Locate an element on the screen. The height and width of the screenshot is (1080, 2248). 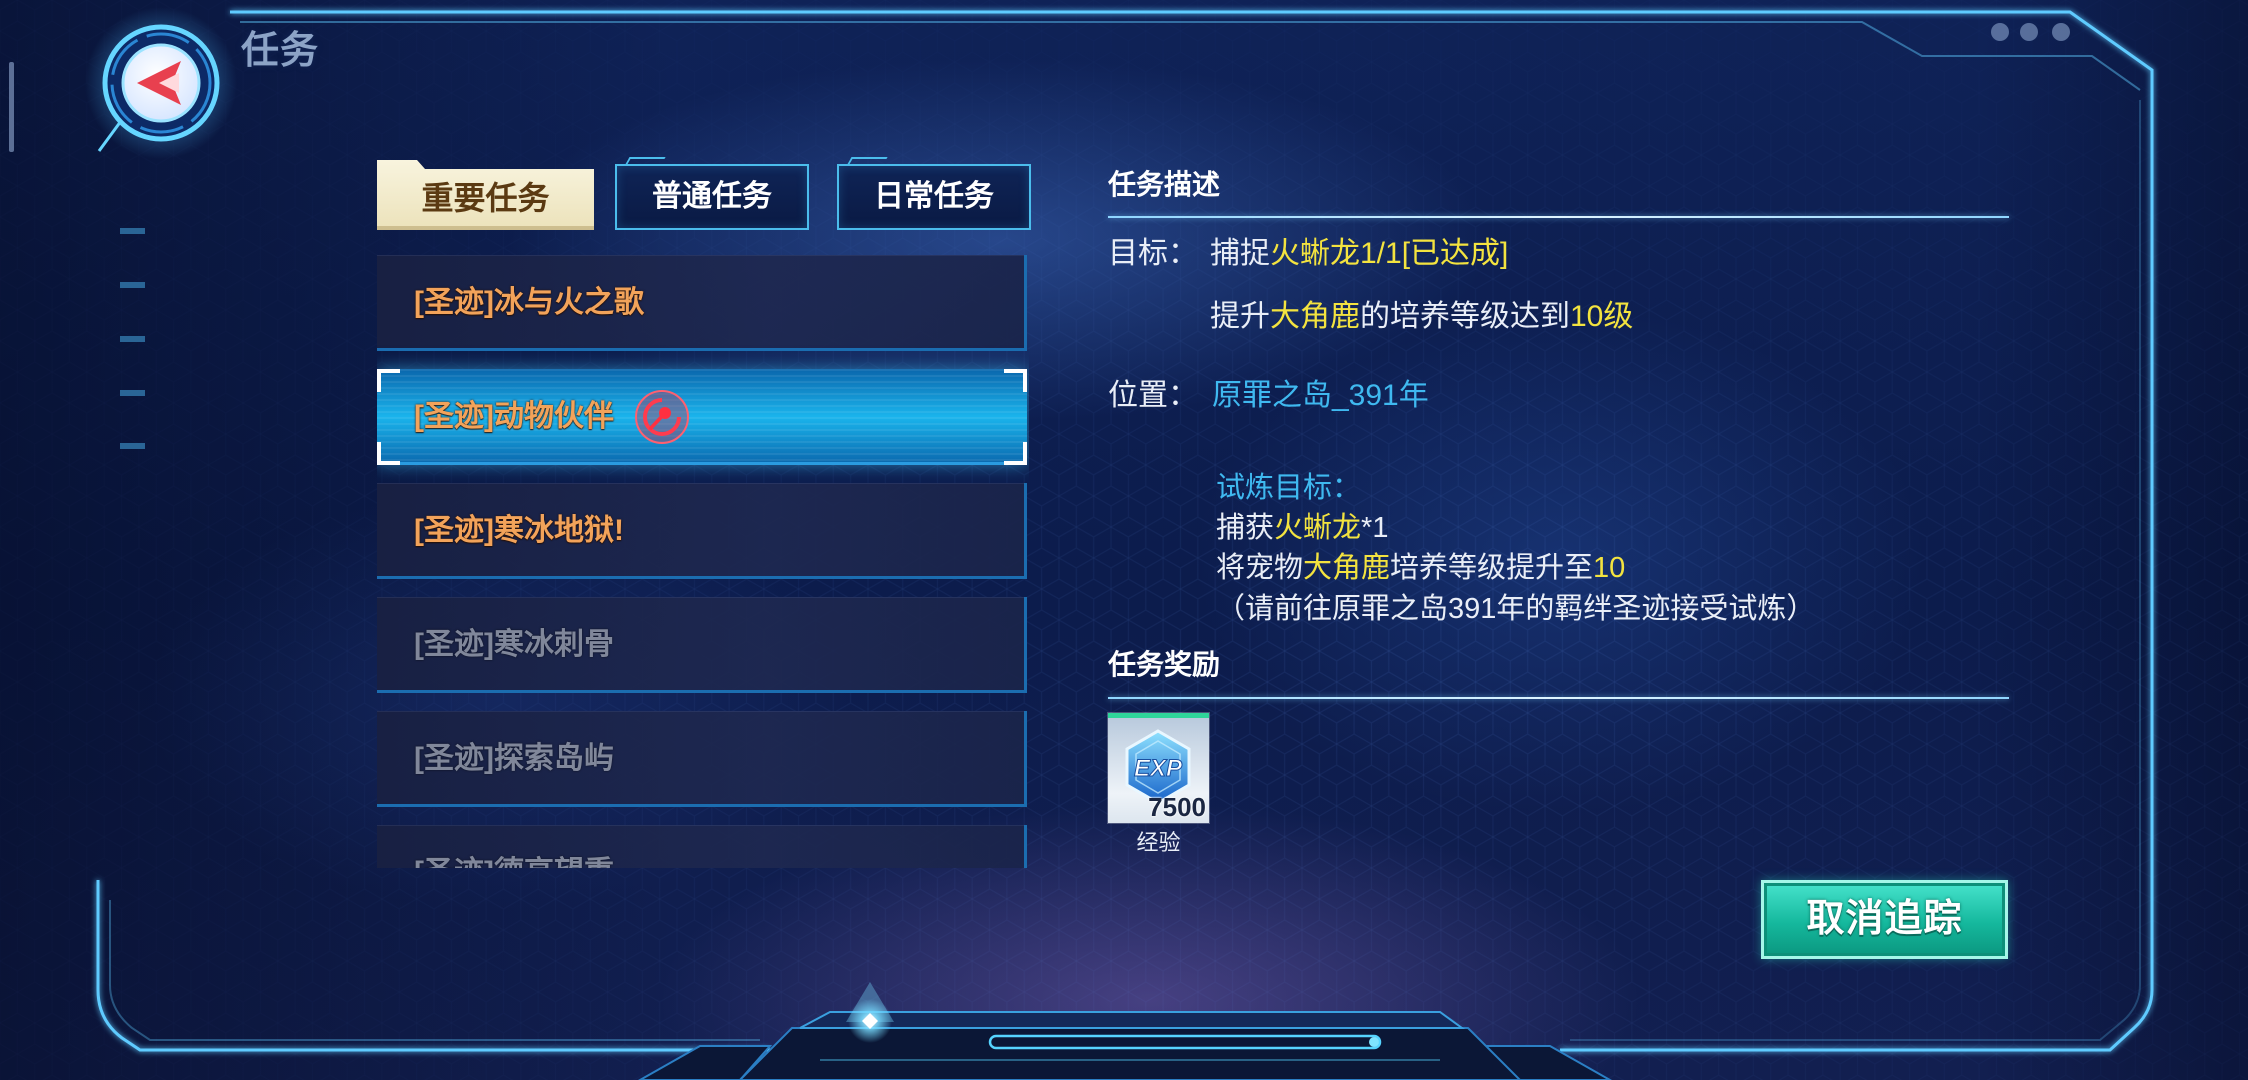
goal-text: 捕捉 is located at coordinates (1240, 253).